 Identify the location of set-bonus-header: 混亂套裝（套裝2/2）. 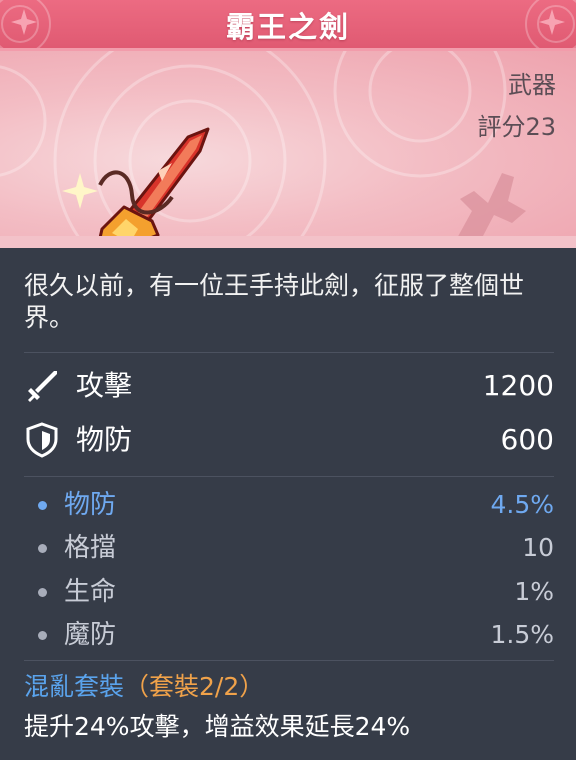
(144, 687).